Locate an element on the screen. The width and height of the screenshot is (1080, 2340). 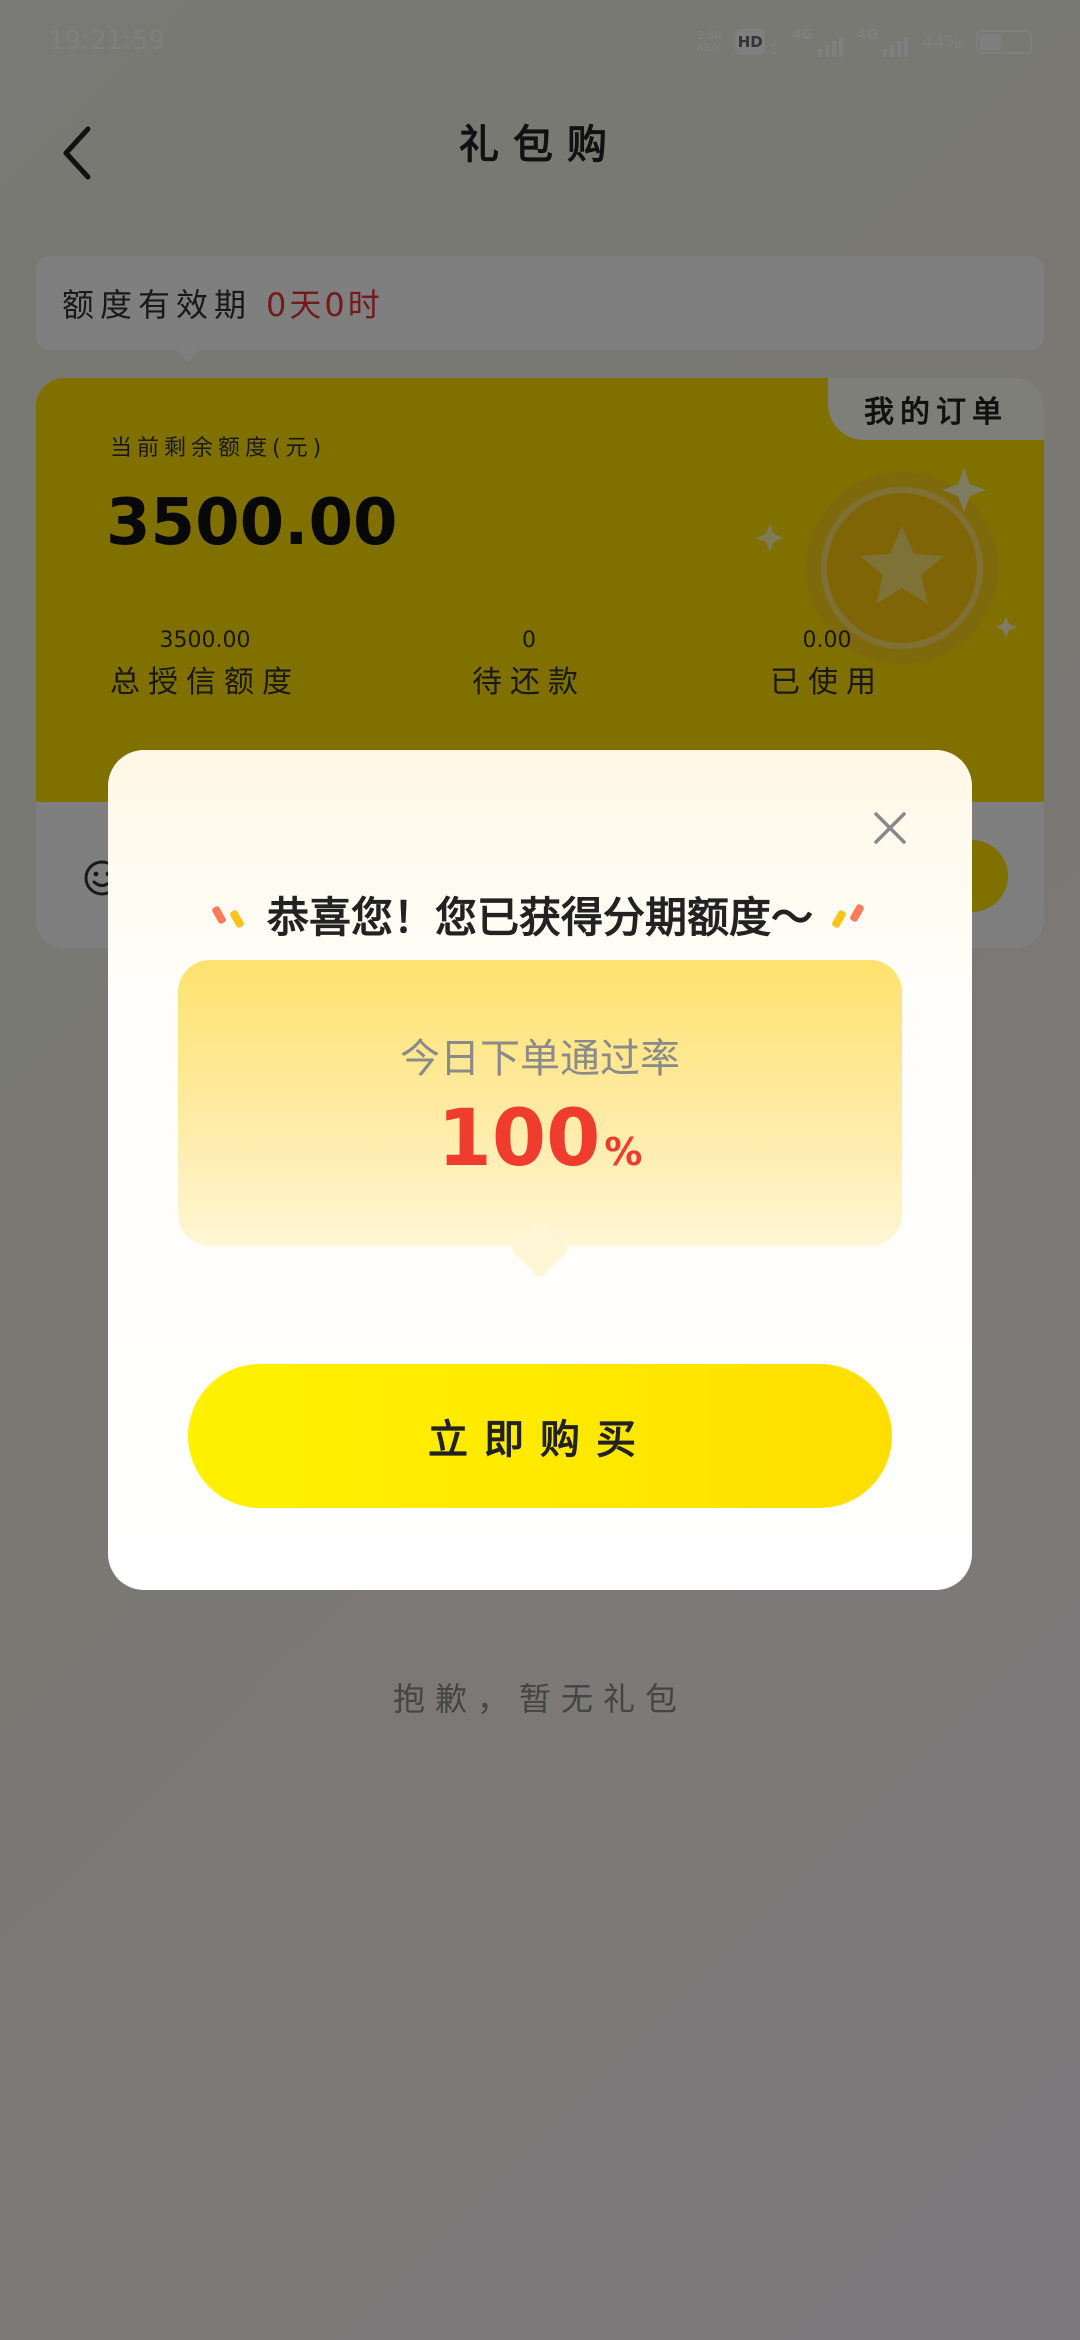
approval-rate-box: 今日下单通过率 100 % is located at coordinates (540, 1119).